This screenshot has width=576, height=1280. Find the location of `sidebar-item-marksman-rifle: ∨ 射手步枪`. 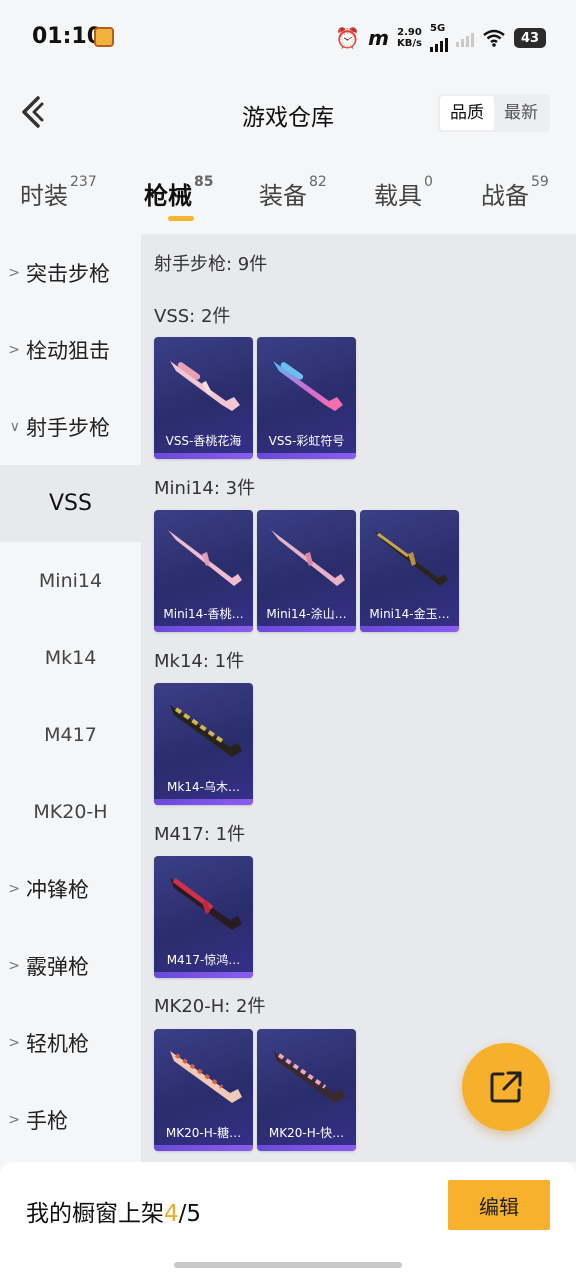

sidebar-item-marksman-rifle: ∨ 射手步枪 is located at coordinates (70, 426).